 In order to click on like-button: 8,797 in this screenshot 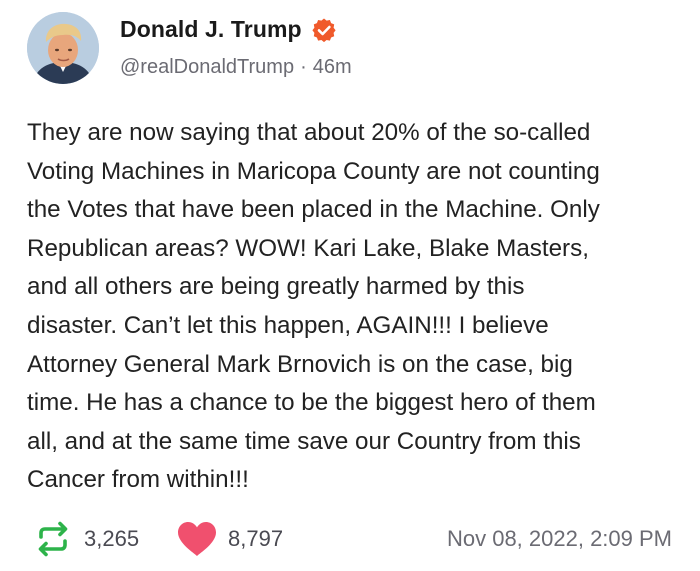, I will do `click(229, 539)`.